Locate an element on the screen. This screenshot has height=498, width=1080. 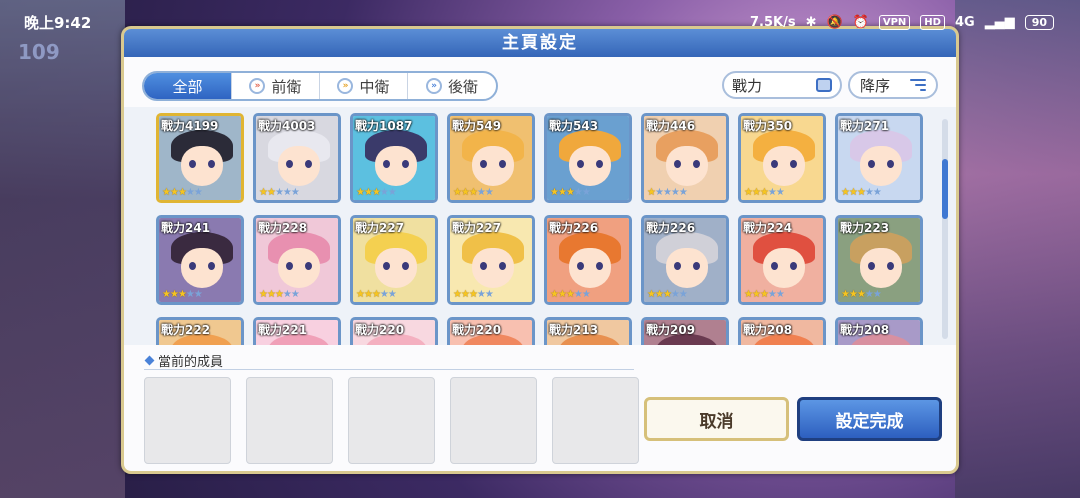
sort-descending-icon is located at coordinates (918, 85).